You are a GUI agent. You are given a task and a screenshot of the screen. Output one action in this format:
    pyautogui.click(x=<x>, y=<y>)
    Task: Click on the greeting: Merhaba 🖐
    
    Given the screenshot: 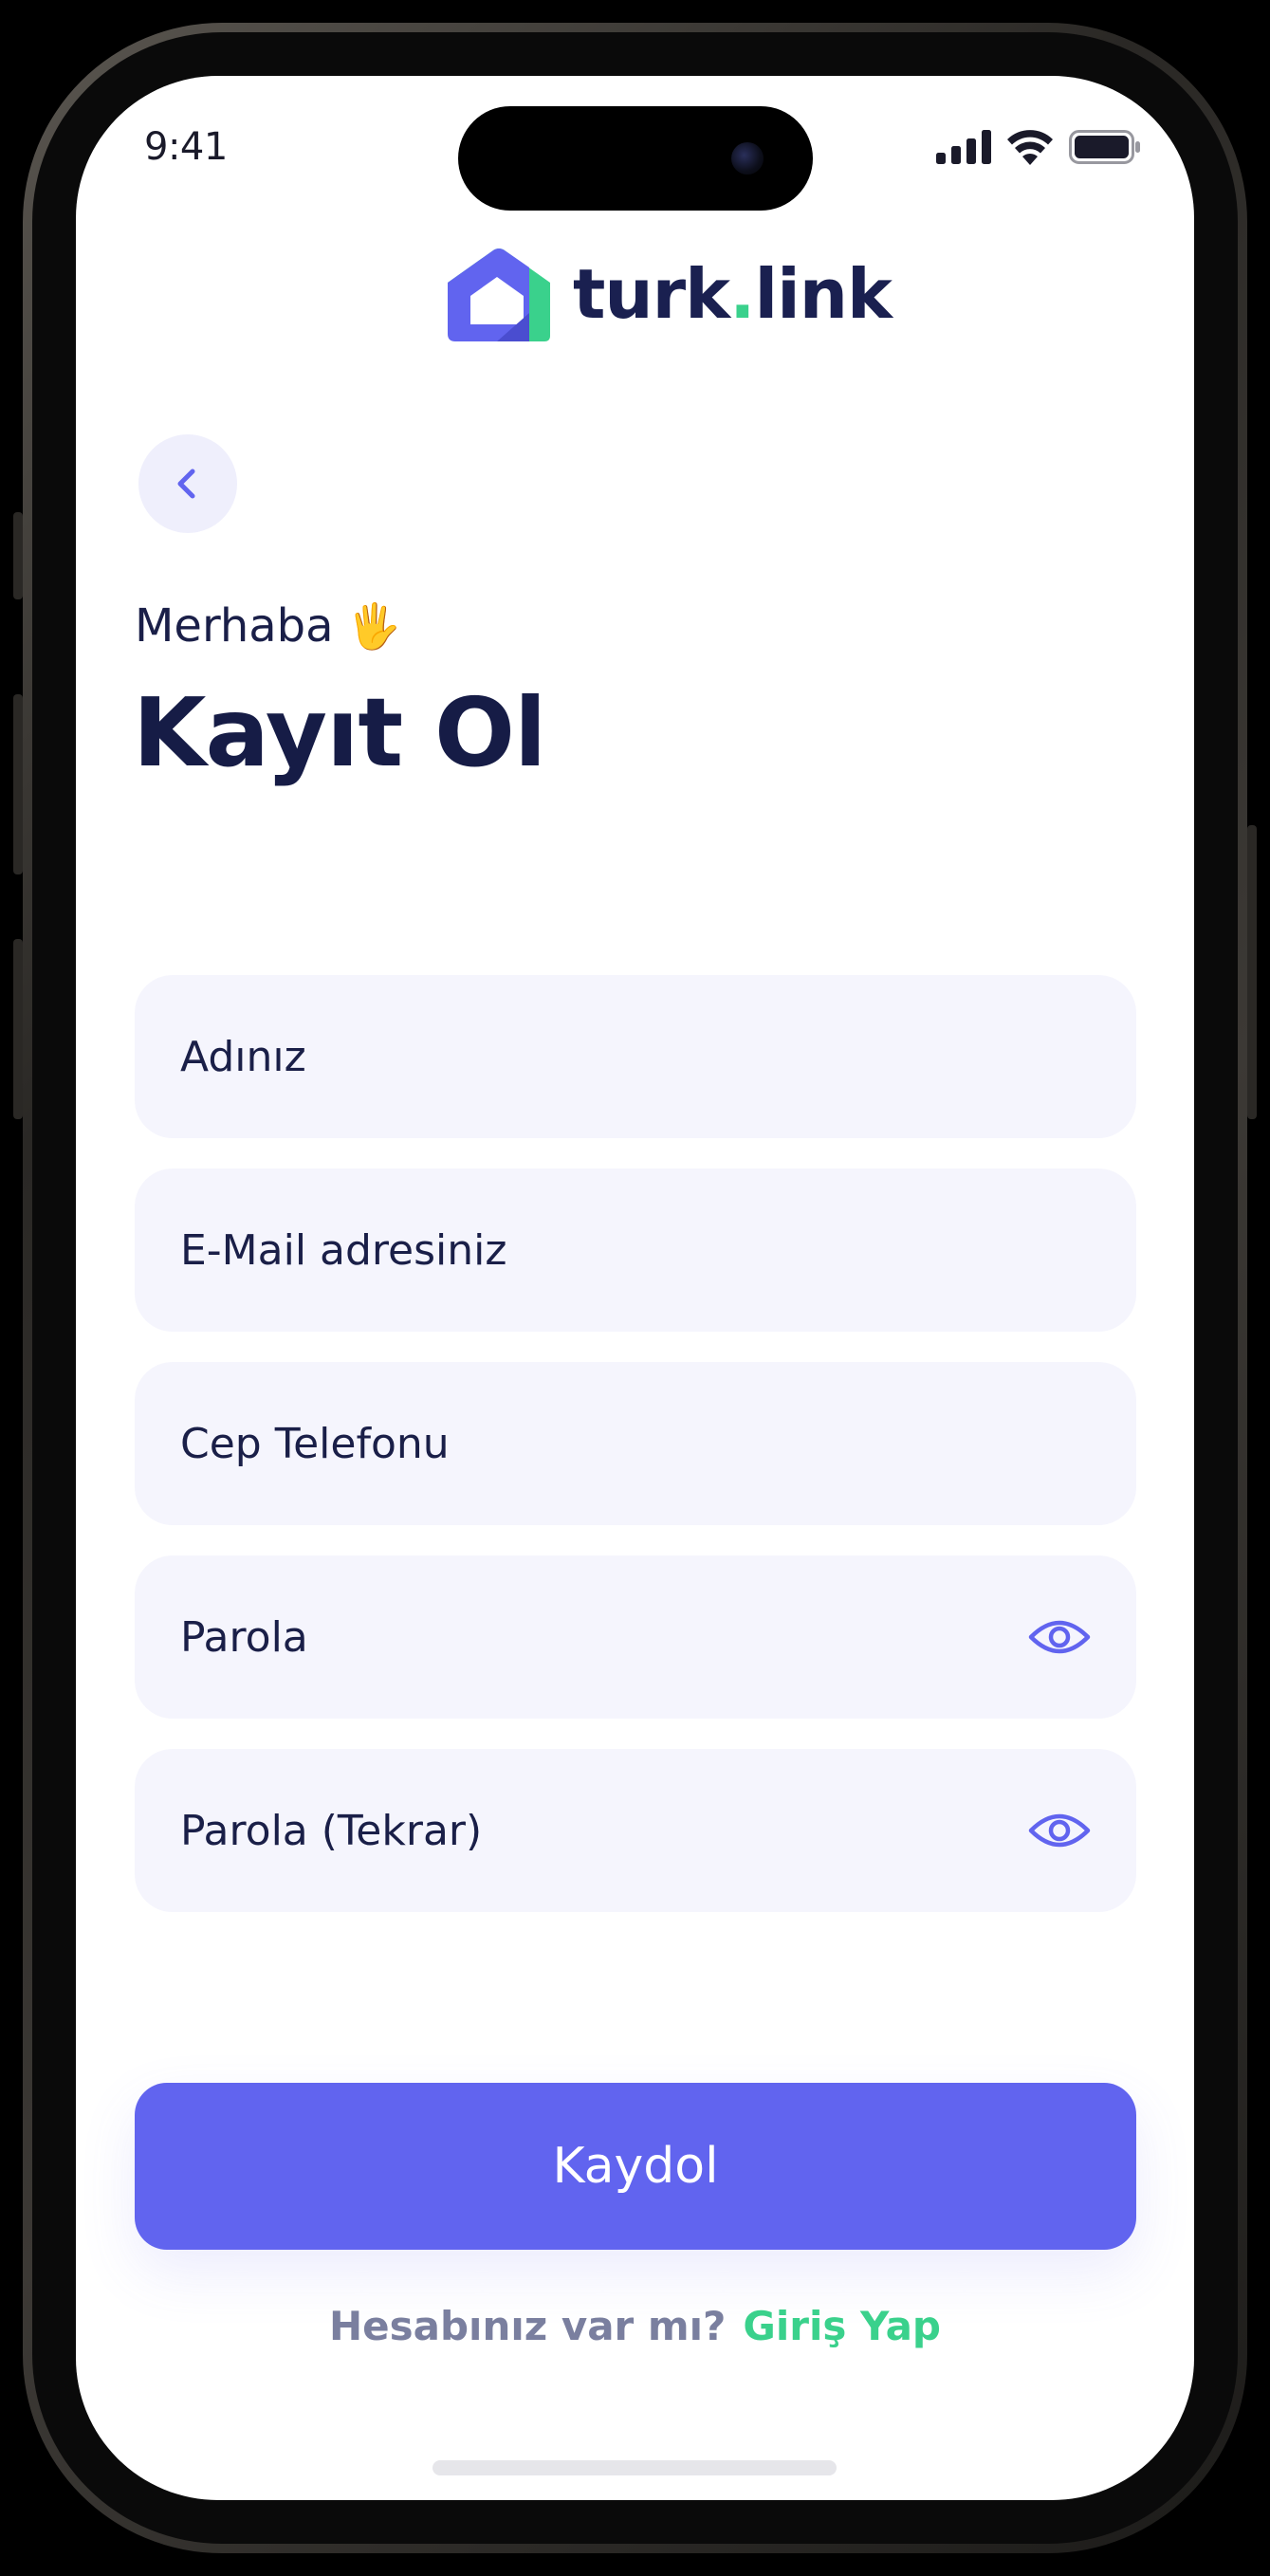 What is the action you would take?
    pyautogui.click(x=268, y=626)
    